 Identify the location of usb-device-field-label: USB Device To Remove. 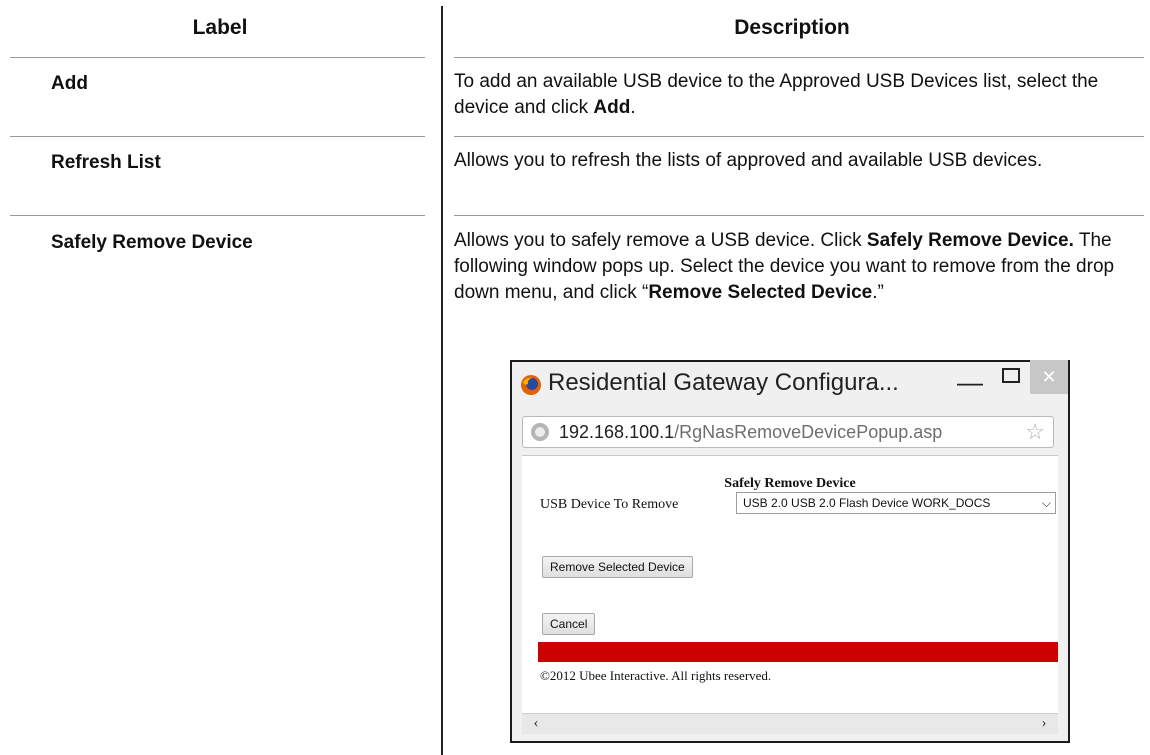
(609, 504).